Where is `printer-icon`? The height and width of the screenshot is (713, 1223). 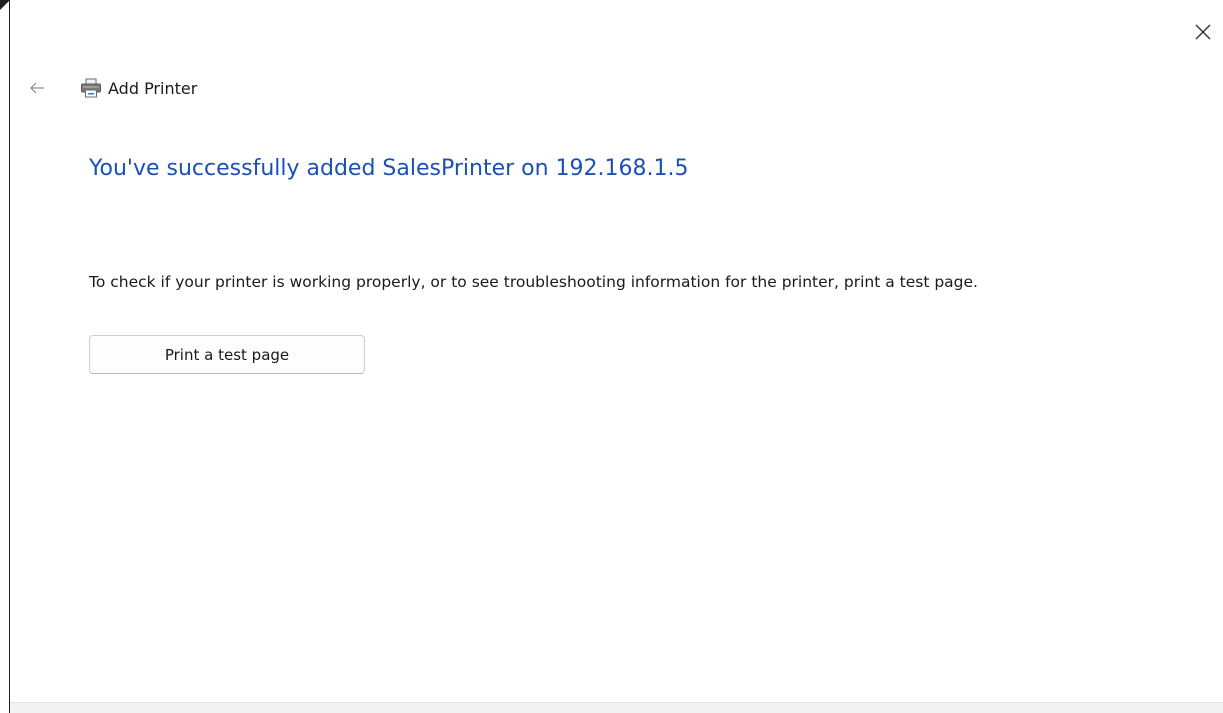 printer-icon is located at coordinates (91, 88).